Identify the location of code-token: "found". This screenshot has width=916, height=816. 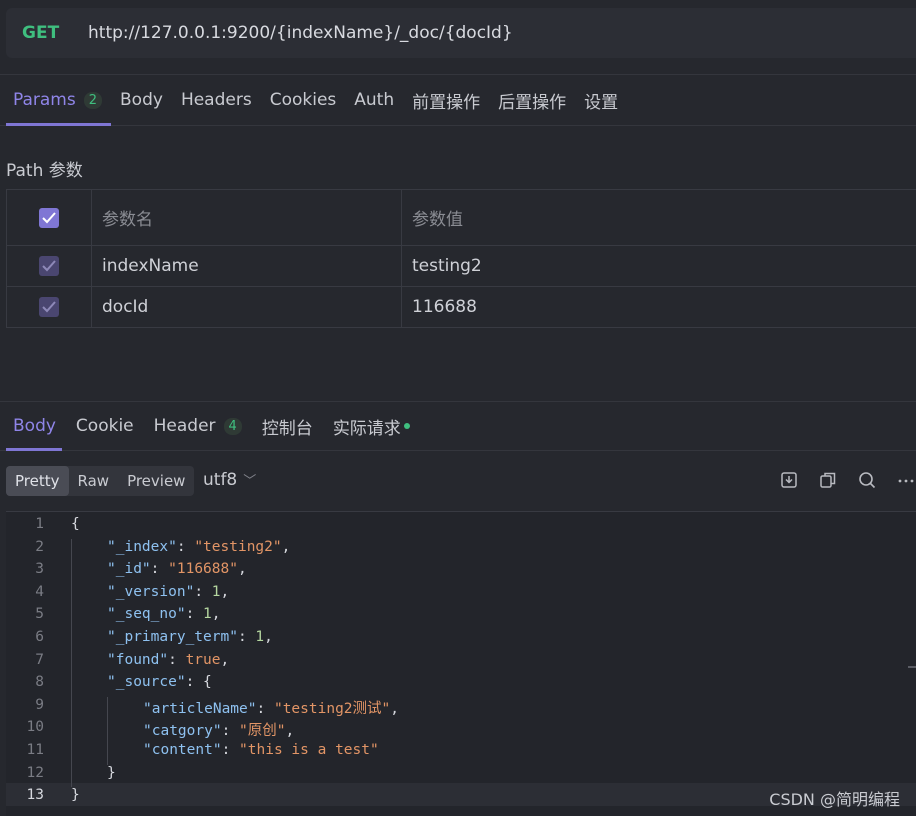
(138, 659).